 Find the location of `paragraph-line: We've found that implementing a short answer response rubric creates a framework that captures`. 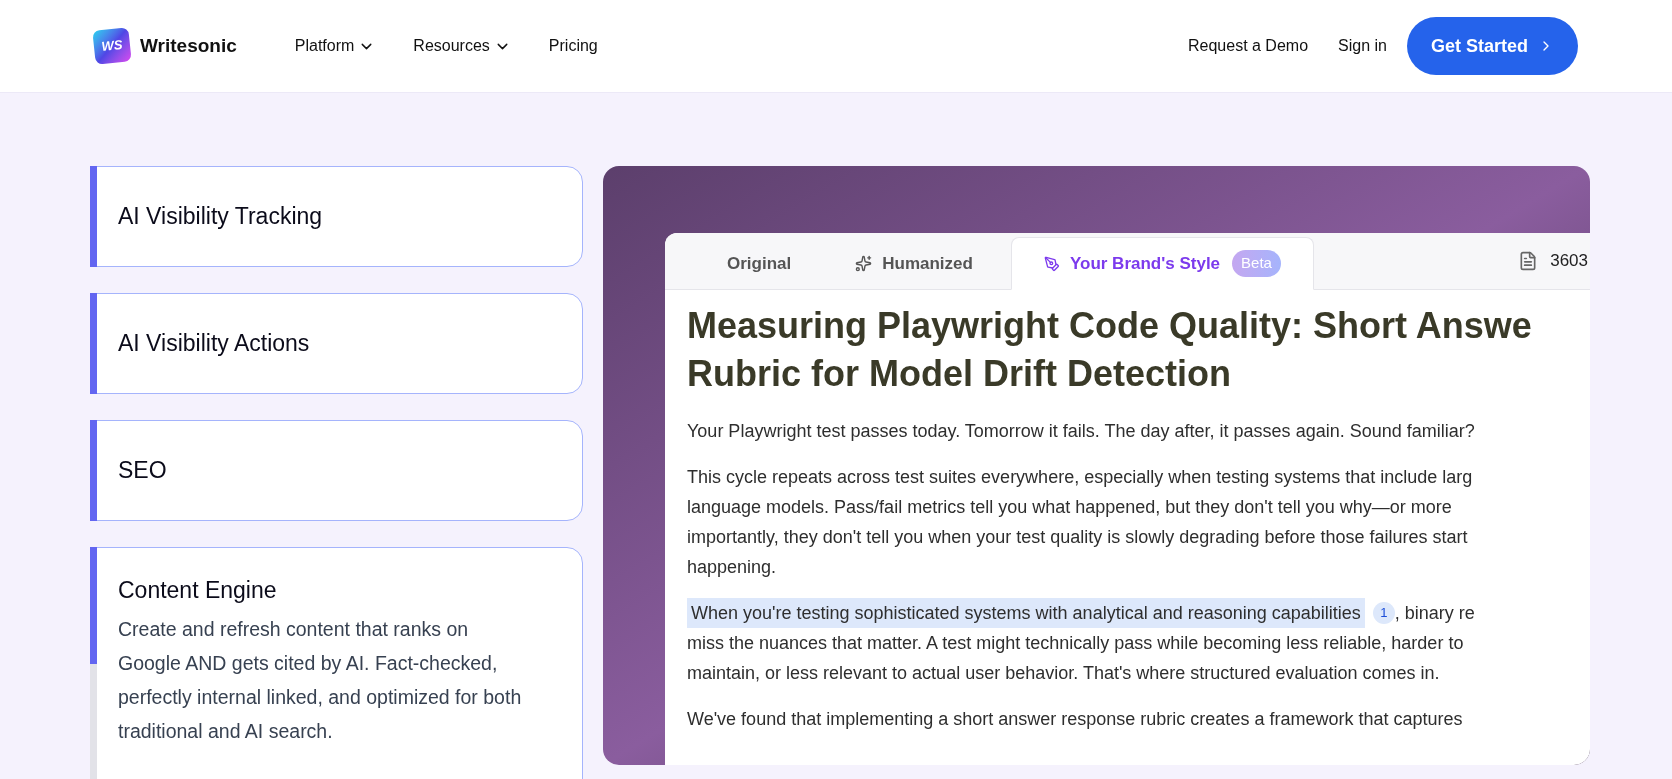

paragraph-line: We've found that implementing a short answer response rubric creates a framework that captures is located at coordinates (1075, 719).